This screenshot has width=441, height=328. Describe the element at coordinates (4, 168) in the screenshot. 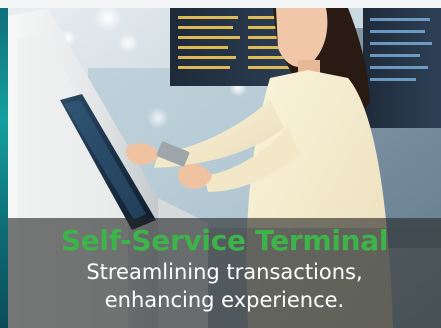

I see `left-accent-strip` at that location.